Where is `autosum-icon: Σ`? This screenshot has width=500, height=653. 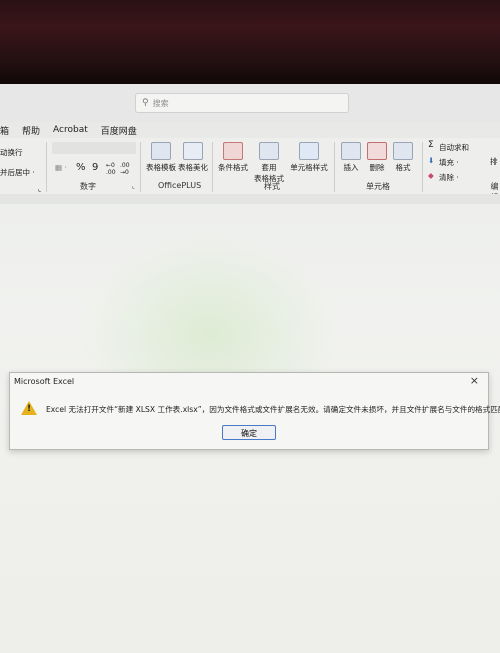
autosum-icon: Σ is located at coordinates (431, 145).